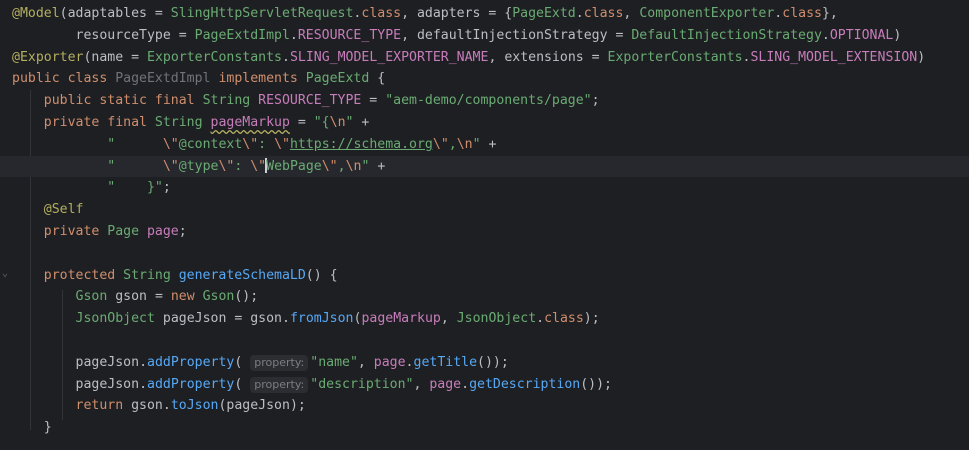 The image size is (969, 450). Describe the element at coordinates (48, 57) in the screenshot. I see `token: @Exporter` at that location.